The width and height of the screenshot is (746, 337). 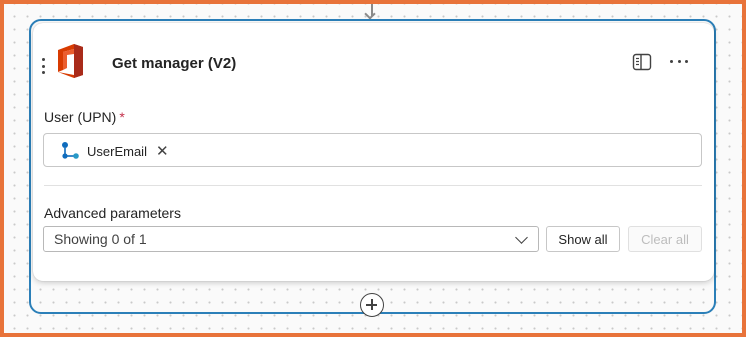 What do you see at coordinates (117, 151) in the screenshot?
I see `token-label: UserEmail` at bounding box center [117, 151].